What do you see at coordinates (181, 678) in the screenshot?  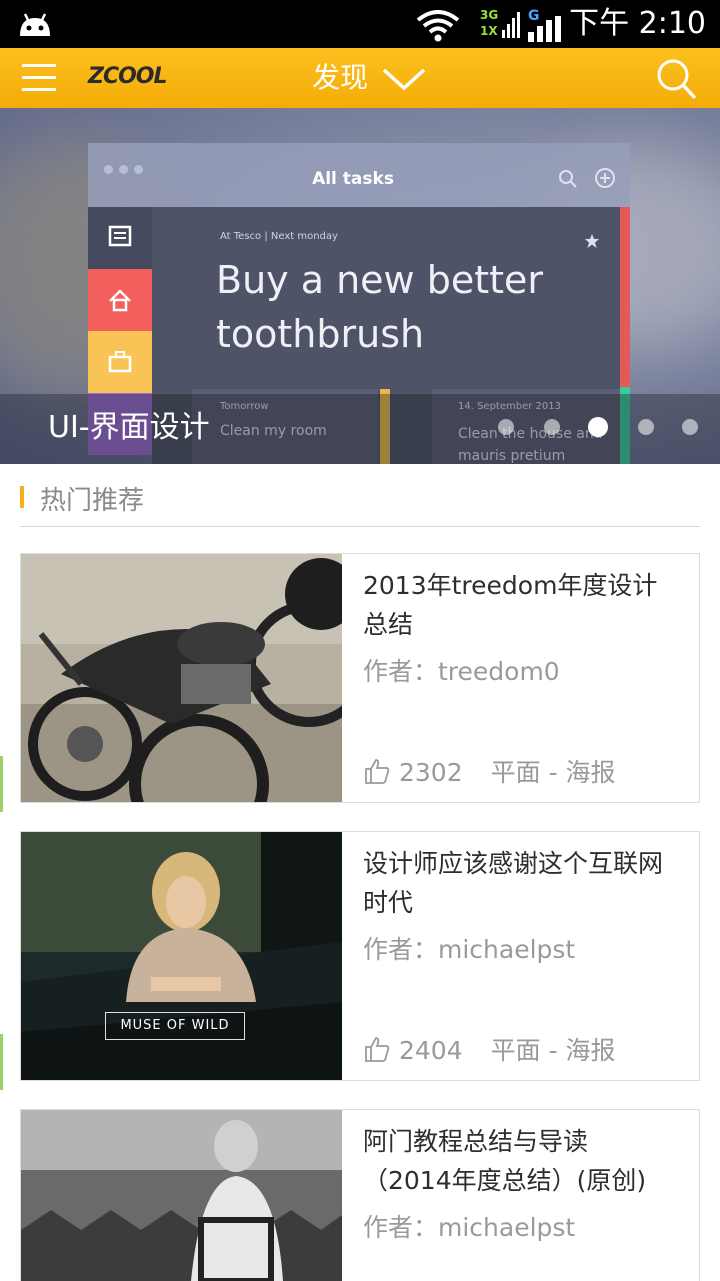 I see `motorcycle-photo` at bounding box center [181, 678].